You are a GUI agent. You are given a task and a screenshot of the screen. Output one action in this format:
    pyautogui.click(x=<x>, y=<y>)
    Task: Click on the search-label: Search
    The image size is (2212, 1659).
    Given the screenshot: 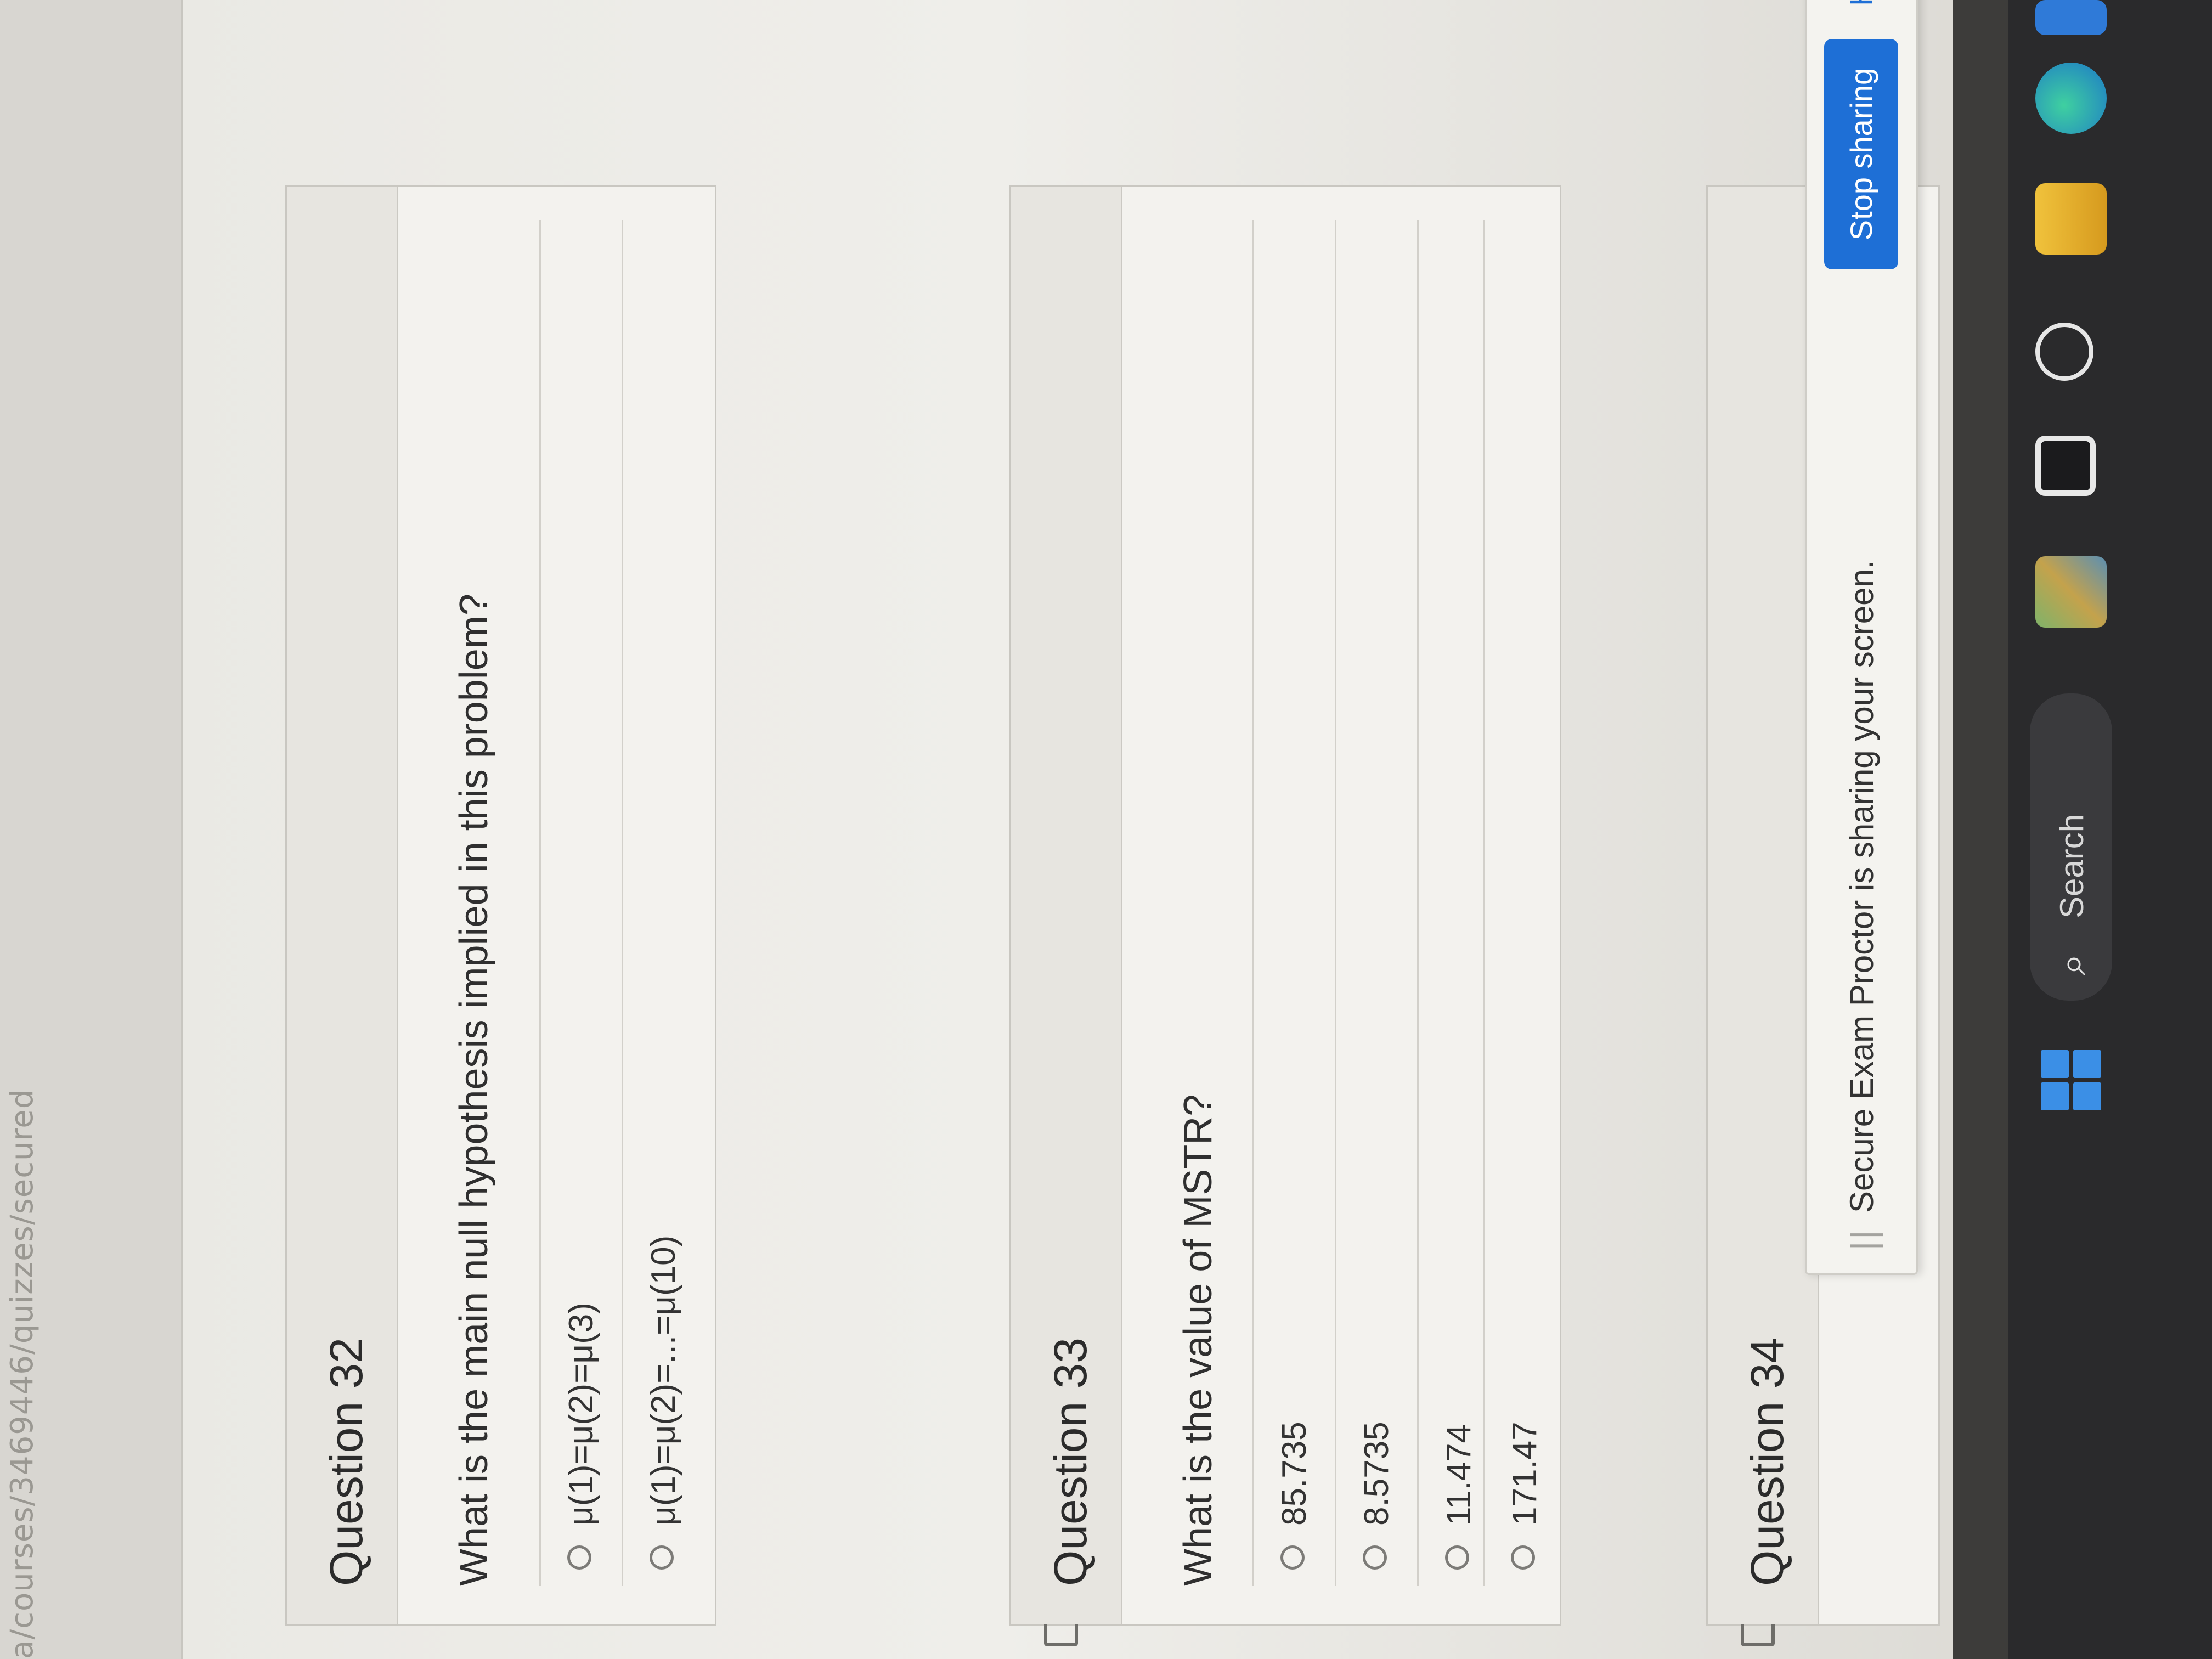 What is the action you would take?
    pyautogui.click(x=2071, y=866)
    